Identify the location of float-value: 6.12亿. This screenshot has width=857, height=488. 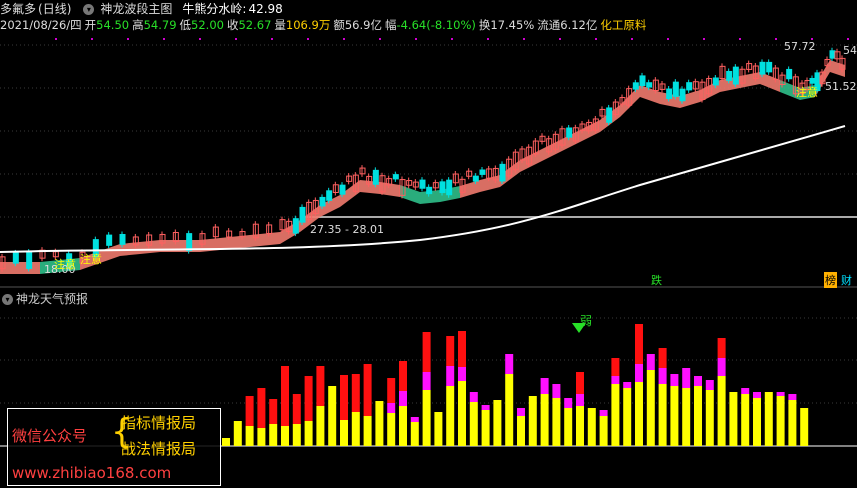
(579, 25).